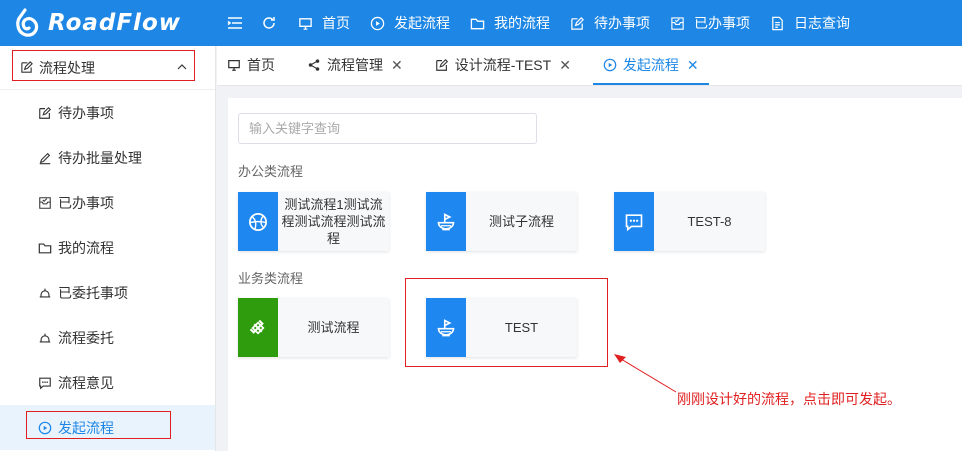 The height and width of the screenshot is (451, 962). What do you see at coordinates (27, 22) in the screenshot?
I see `roadflow-logo-icon` at bounding box center [27, 22].